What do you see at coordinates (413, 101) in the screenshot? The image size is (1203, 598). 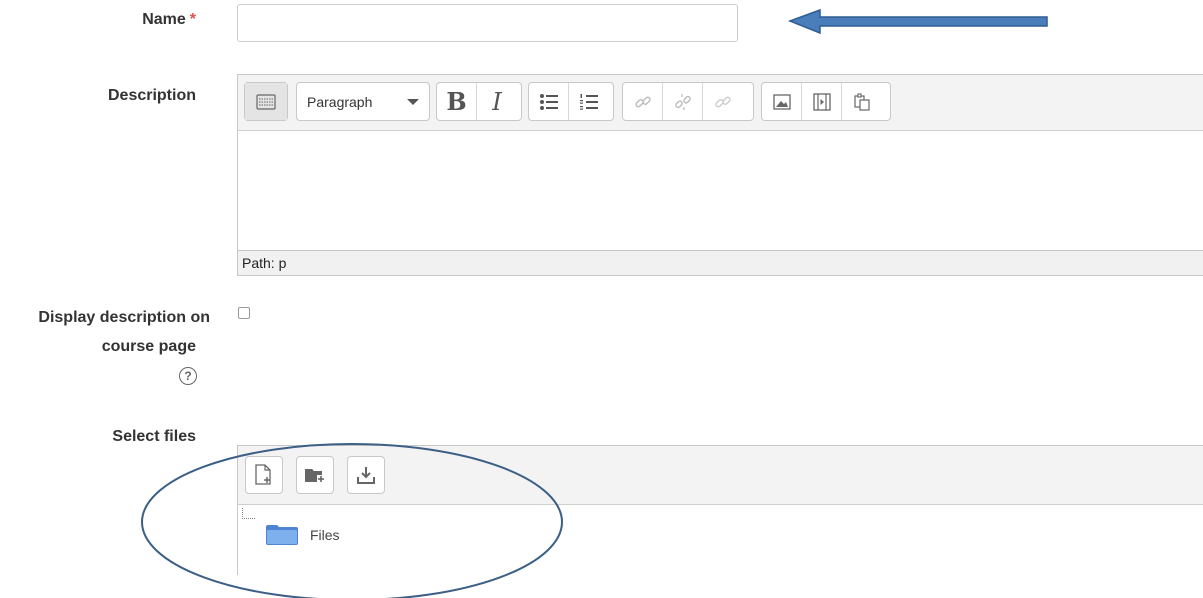 I see `chevron-down-icon` at bounding box center [413, 101].